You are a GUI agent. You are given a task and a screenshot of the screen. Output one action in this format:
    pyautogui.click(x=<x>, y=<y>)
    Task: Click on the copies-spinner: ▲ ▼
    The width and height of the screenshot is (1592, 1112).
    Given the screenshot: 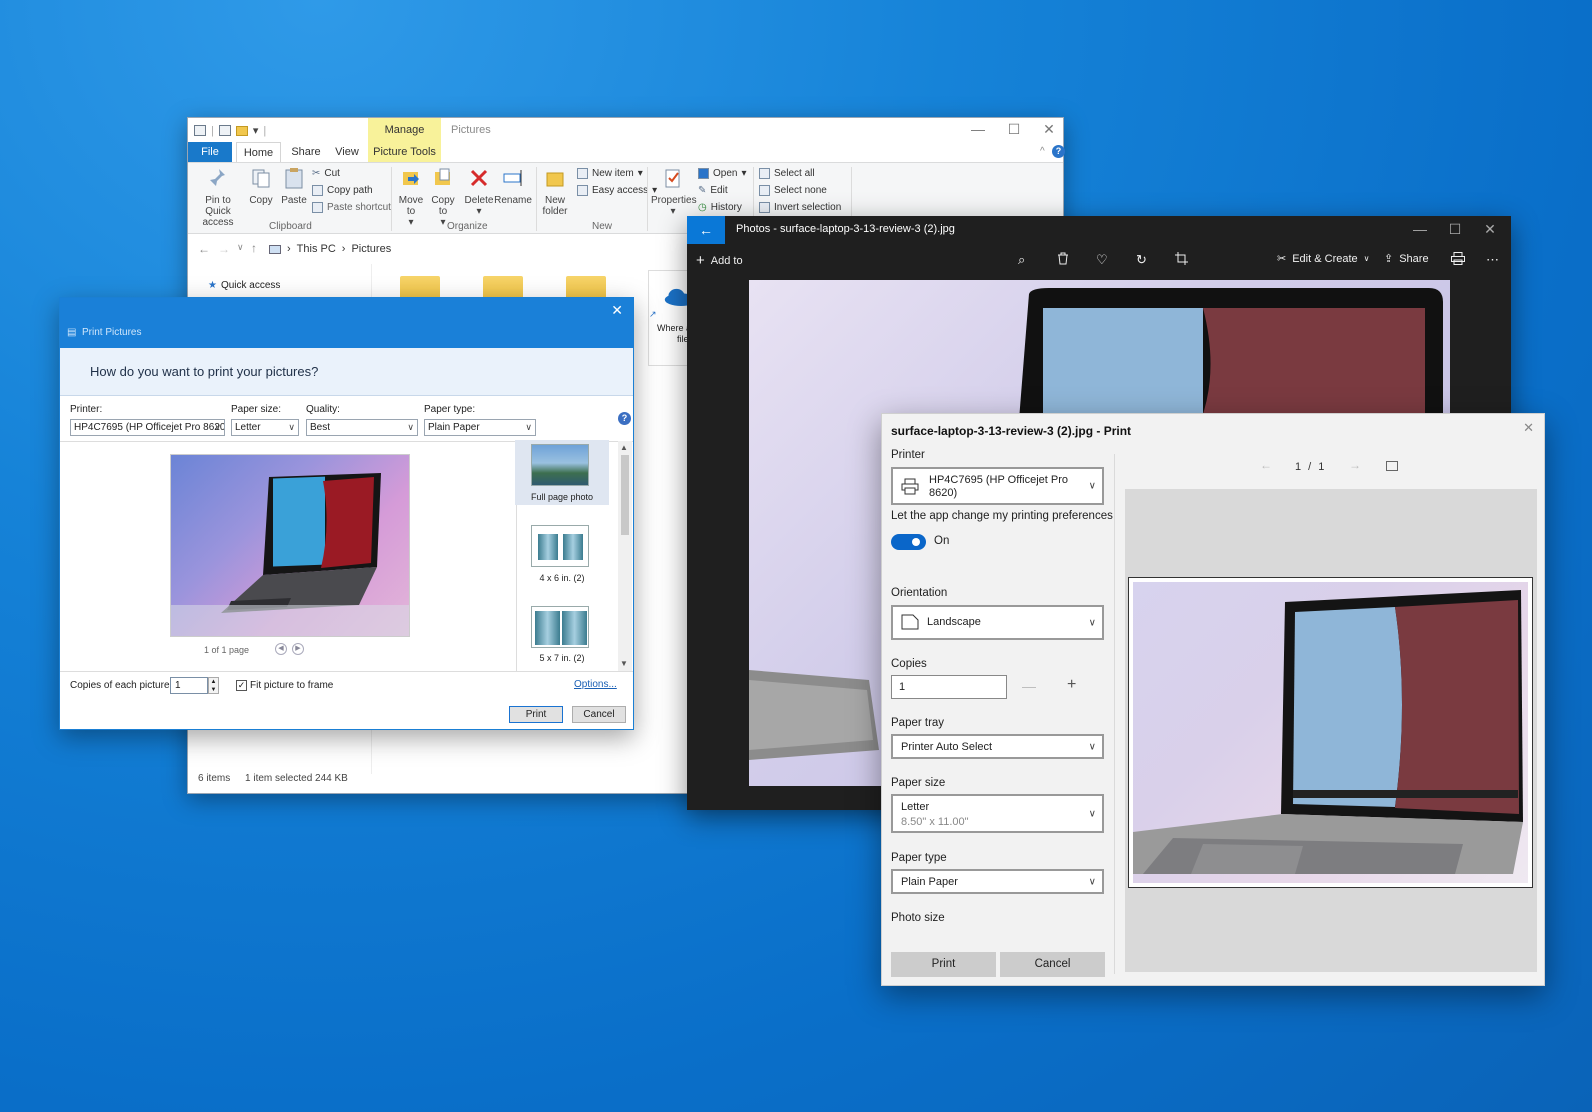 What is the action you would take?
    pyautogui.click(x=213, y=685)
    